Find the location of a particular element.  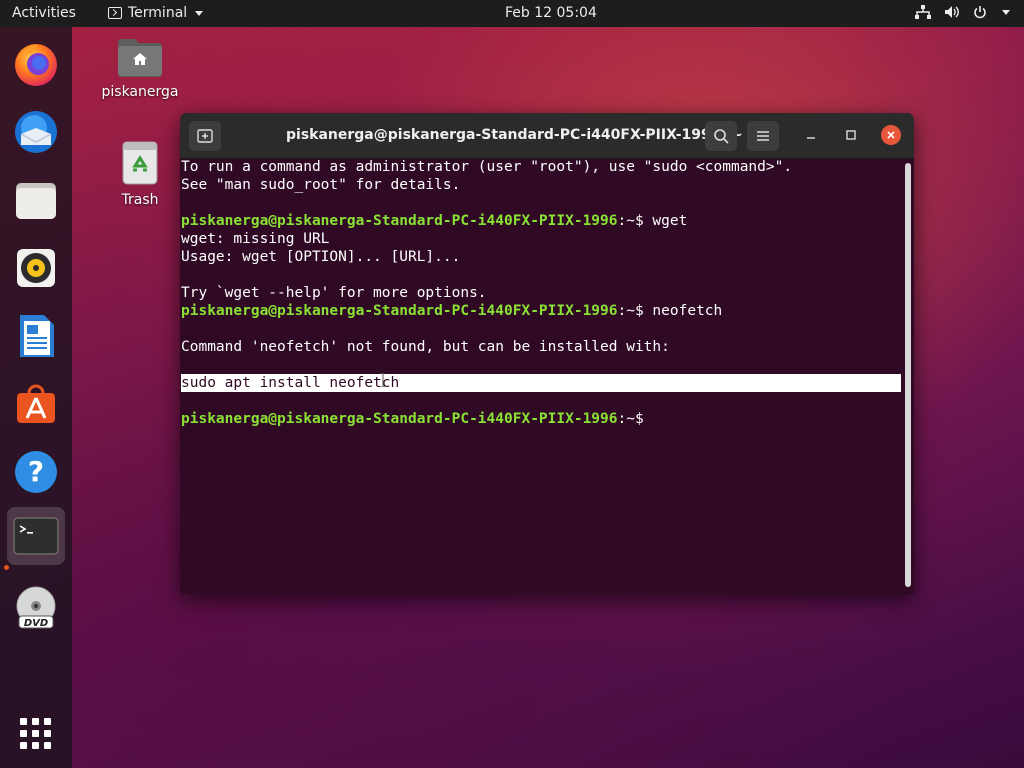

minimize-button is located at coordinates (811, 135).